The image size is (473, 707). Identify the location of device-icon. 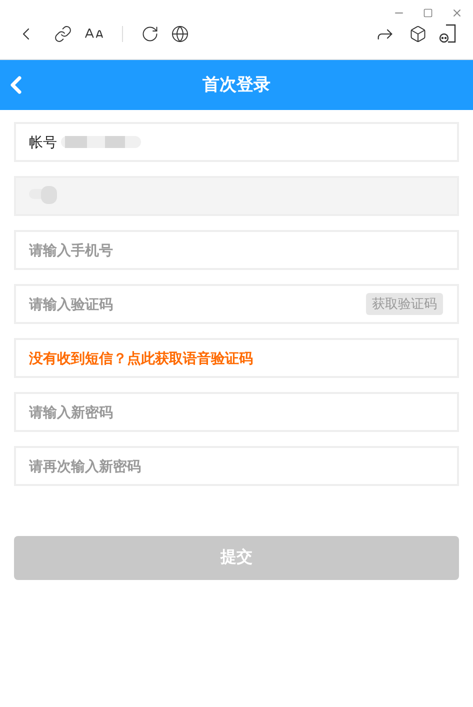
(448, 34).